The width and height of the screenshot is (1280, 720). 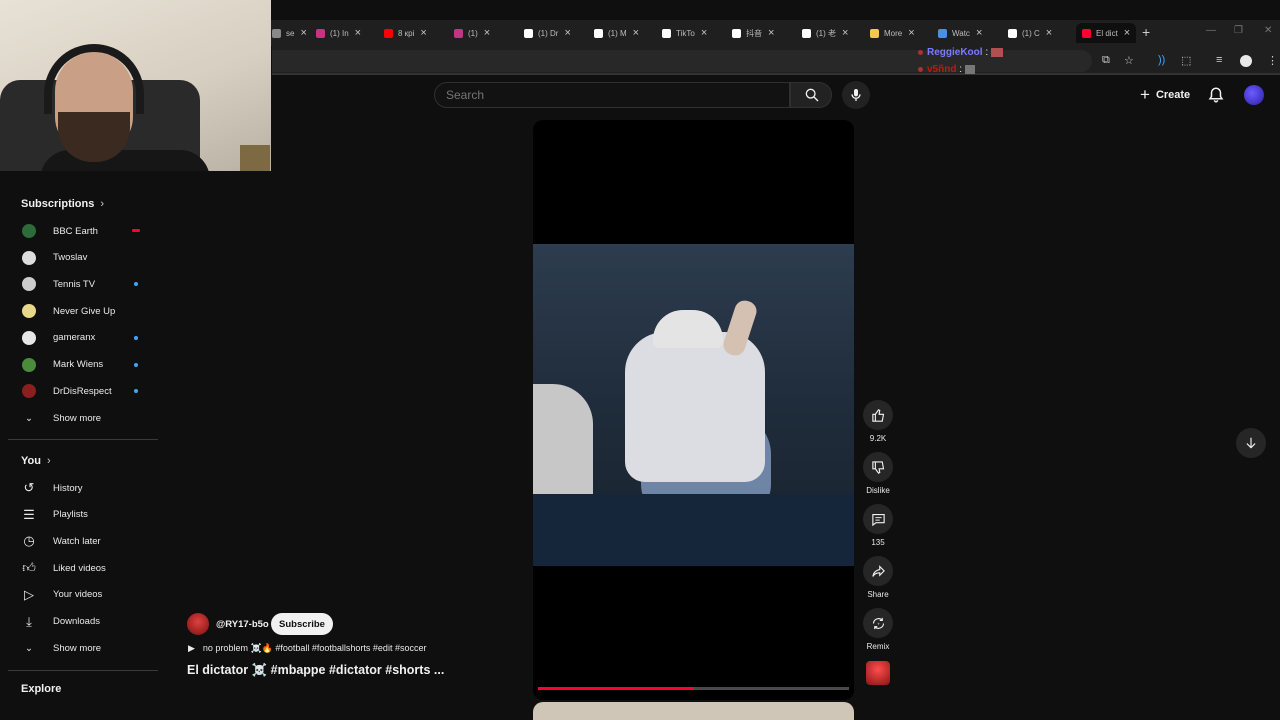 I want to click on share-button: Share, so click(x=878, y=577).